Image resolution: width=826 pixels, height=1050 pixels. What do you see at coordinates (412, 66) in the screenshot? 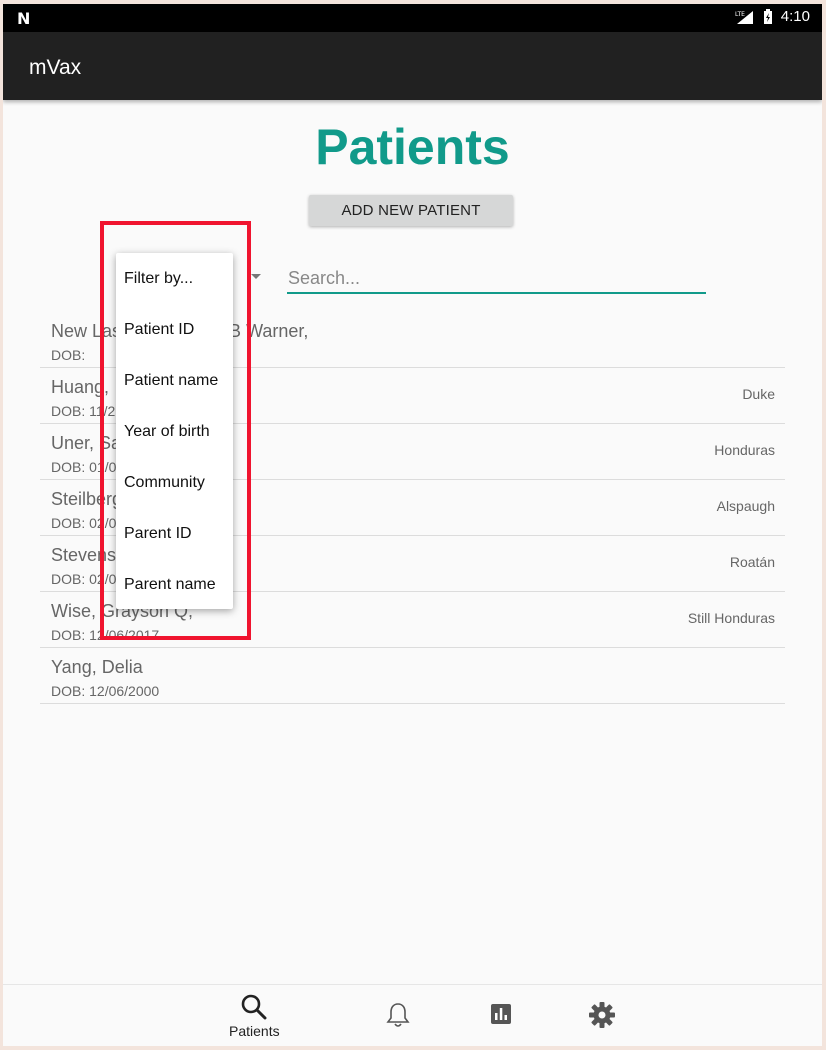
I see `app-bar: mVax` at bounding box center [412, 66].